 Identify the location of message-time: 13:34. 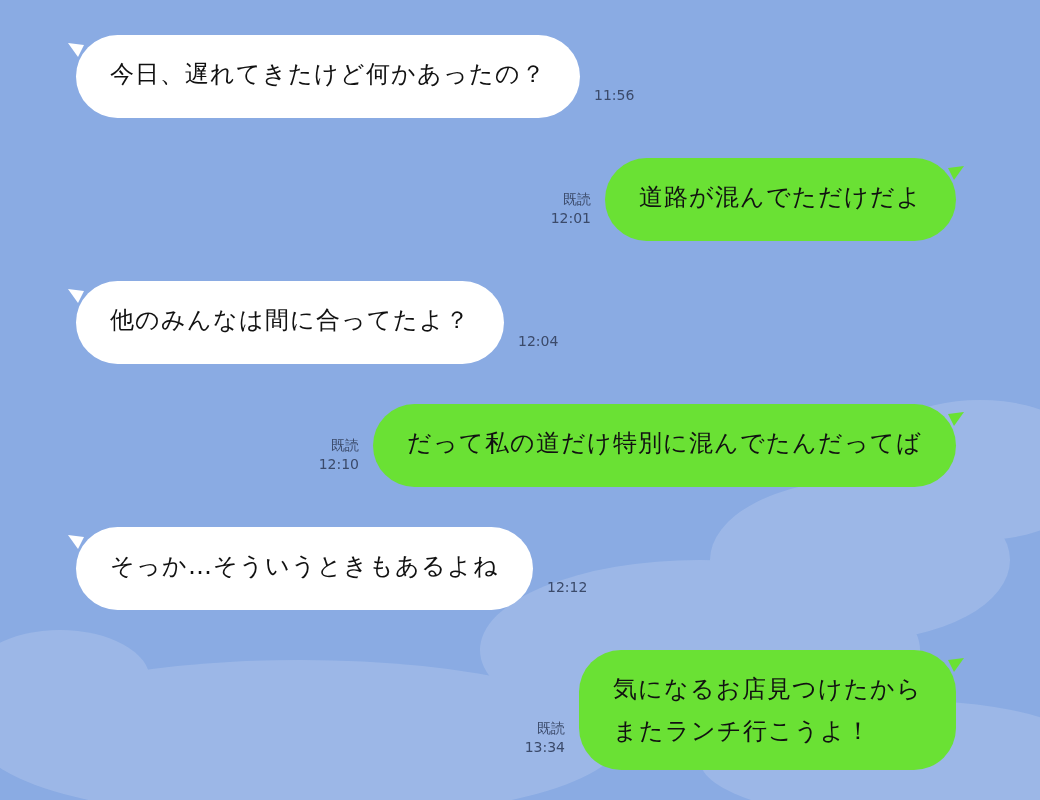
(544, 748).